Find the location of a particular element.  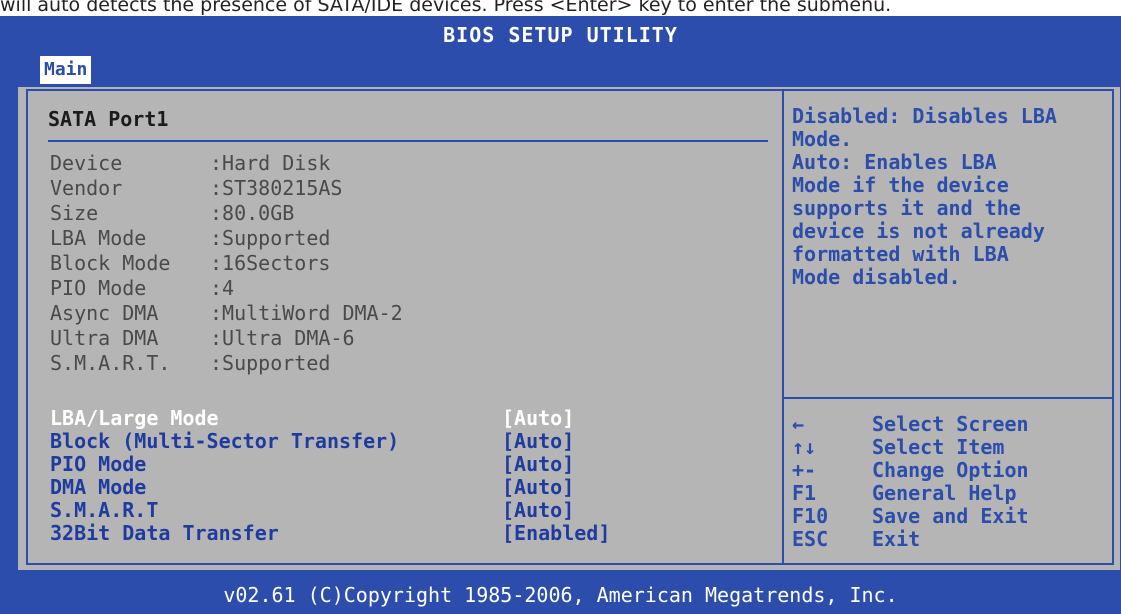

key-action: Select Item is located at coordinates (938, 447).